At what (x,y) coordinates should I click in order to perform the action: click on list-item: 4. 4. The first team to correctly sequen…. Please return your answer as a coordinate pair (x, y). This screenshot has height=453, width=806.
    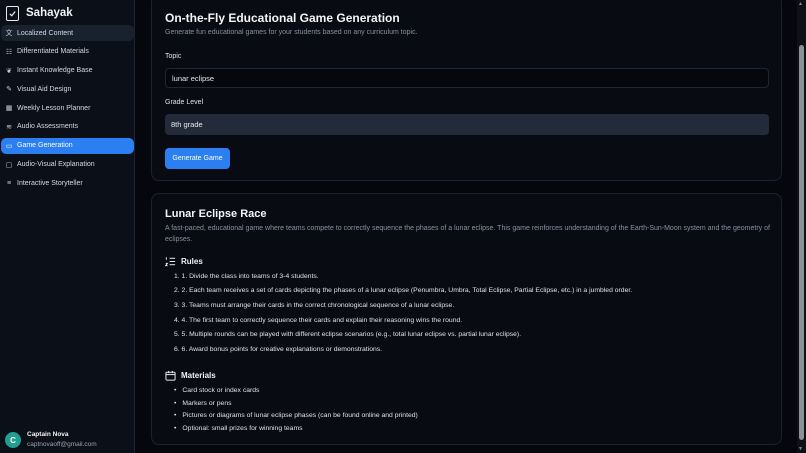
    Looking at the image, I should click on (318, 320).